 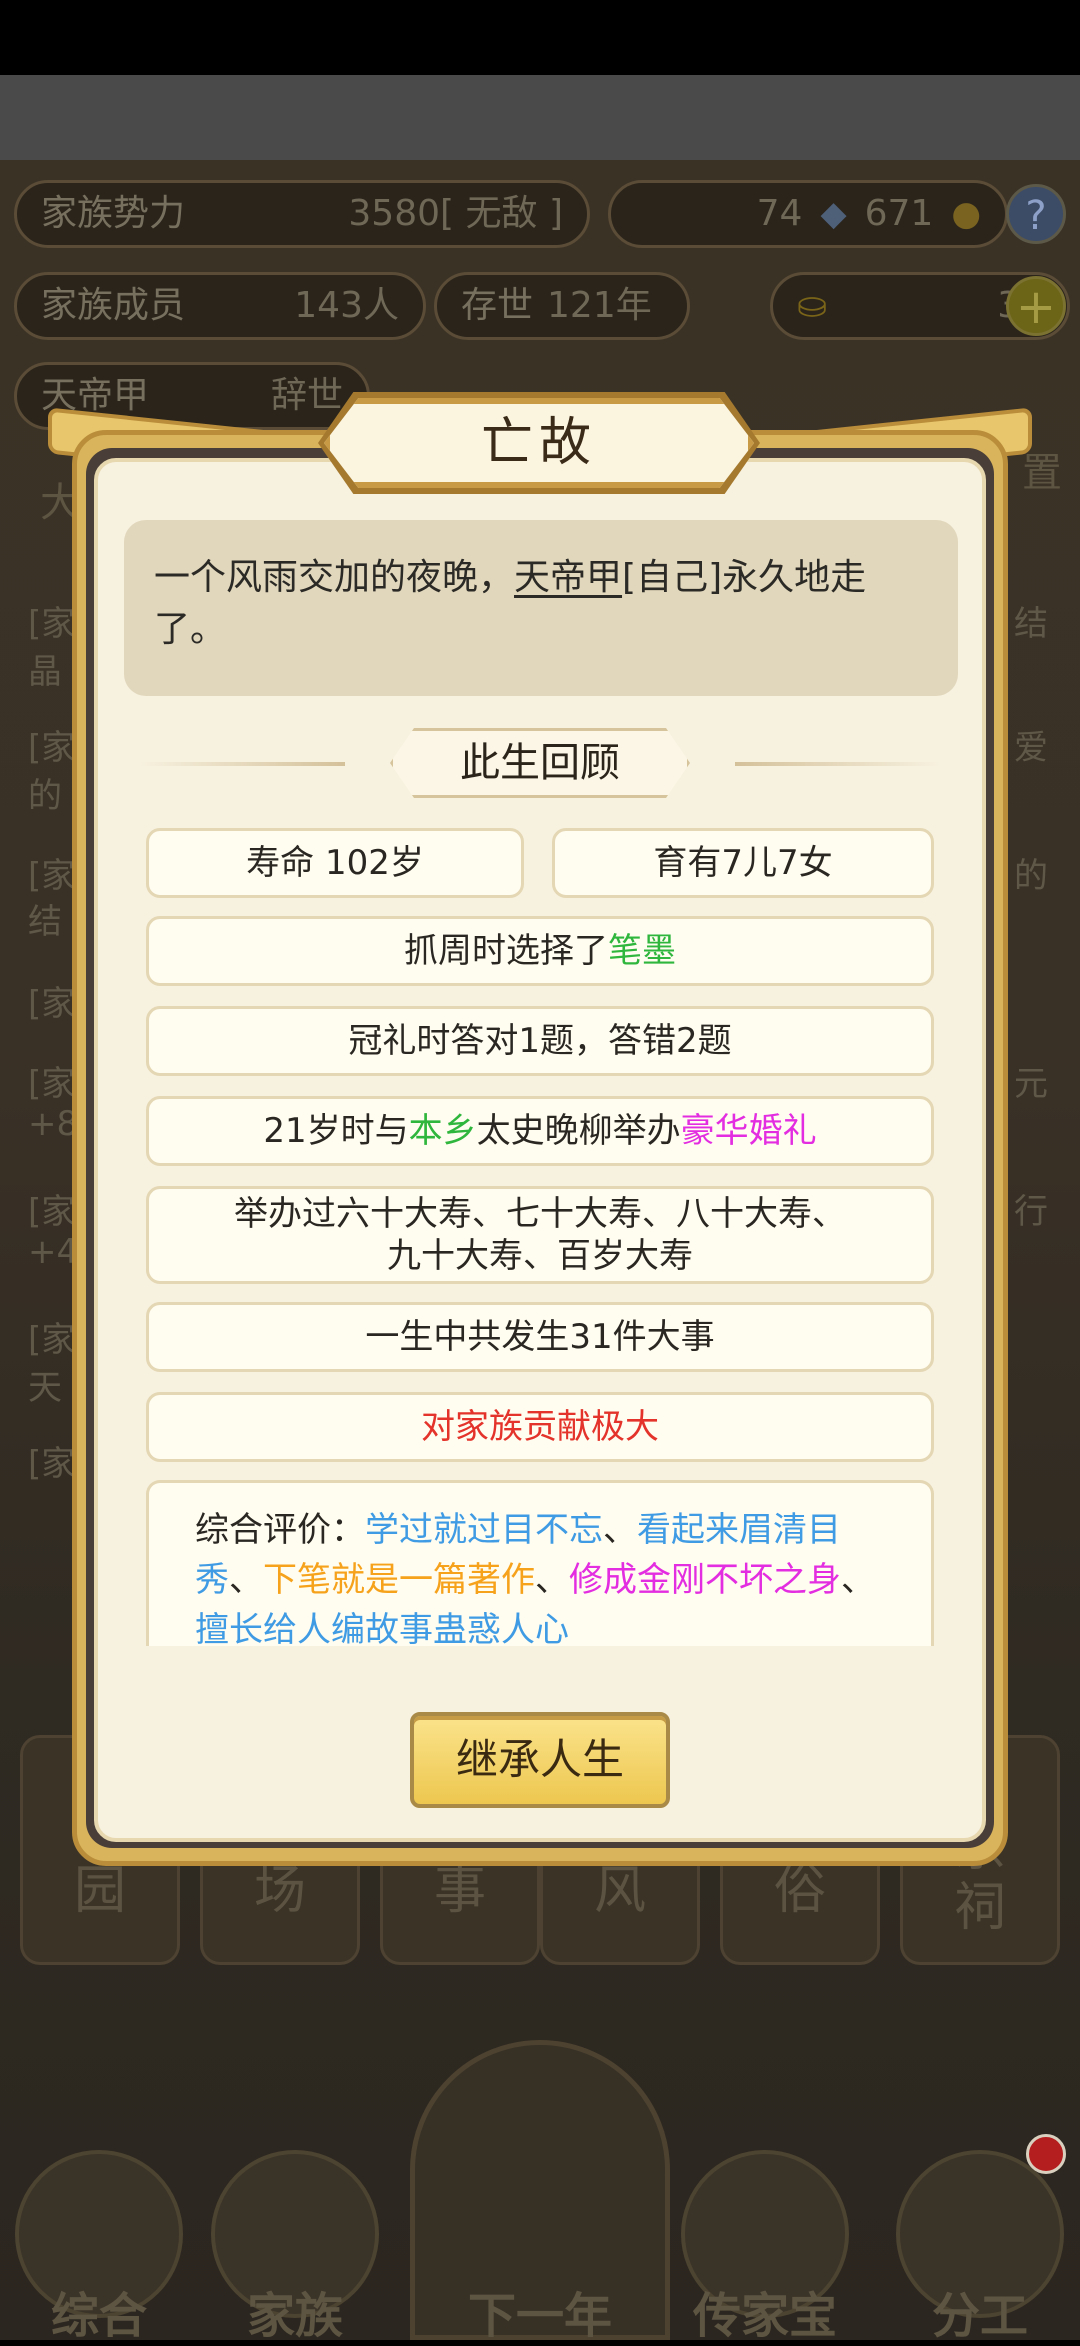 I want to click on coin-icon: ●, so click(x=966, y=214).